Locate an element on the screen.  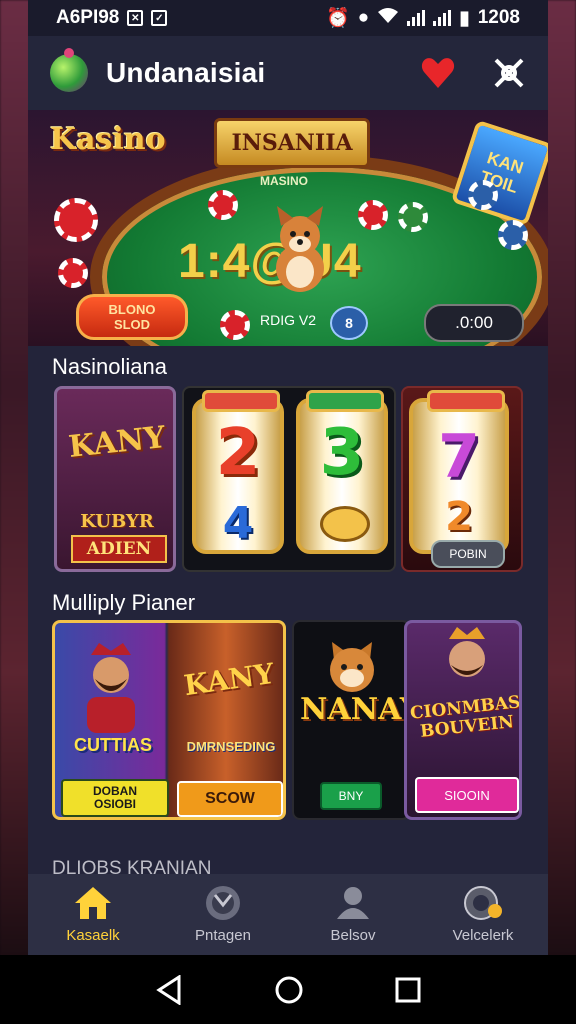
nav-item-label: Pntagen is located at coordinates (223, 935).